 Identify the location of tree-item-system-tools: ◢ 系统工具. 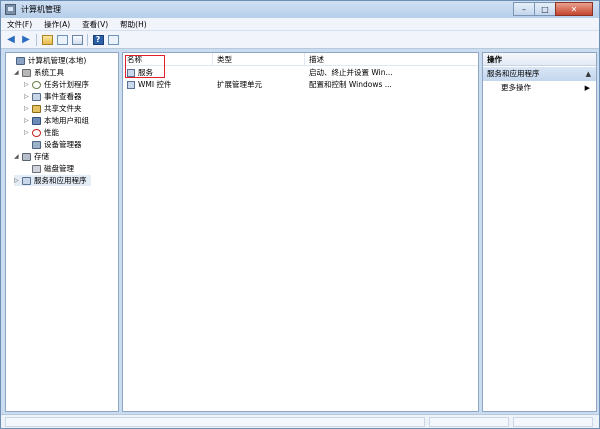
(39, 72).